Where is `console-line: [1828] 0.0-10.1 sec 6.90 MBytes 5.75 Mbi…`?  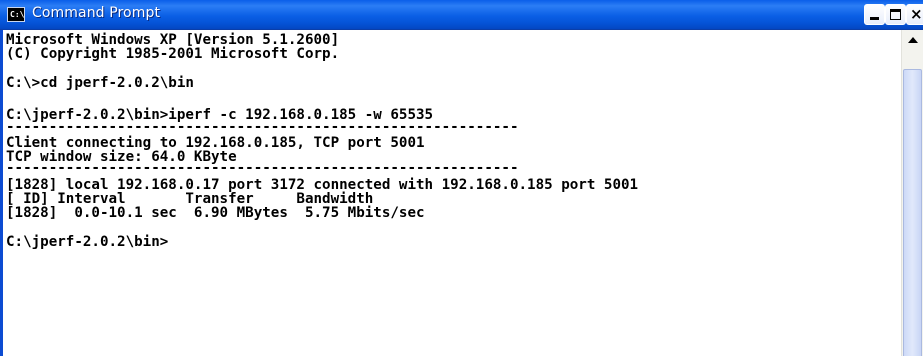
console-line: [1828] 0.0-10.1 sec 6.90 MBytes 5.75 Mbi… is located at coordinates (215, 213).